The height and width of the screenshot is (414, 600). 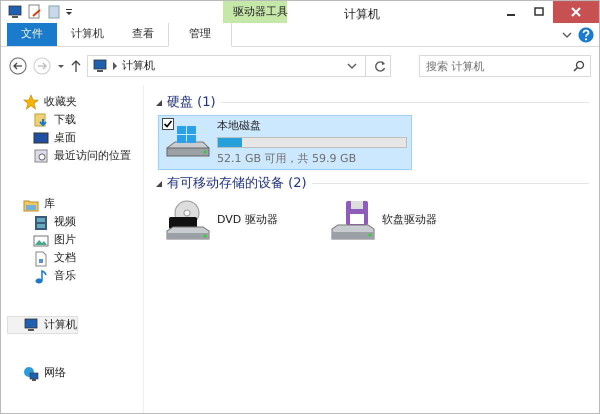 What do you see at coordinates (41, 120) in the screenshot?
I see `download-folder-icon` at bounding box center [41, 120].